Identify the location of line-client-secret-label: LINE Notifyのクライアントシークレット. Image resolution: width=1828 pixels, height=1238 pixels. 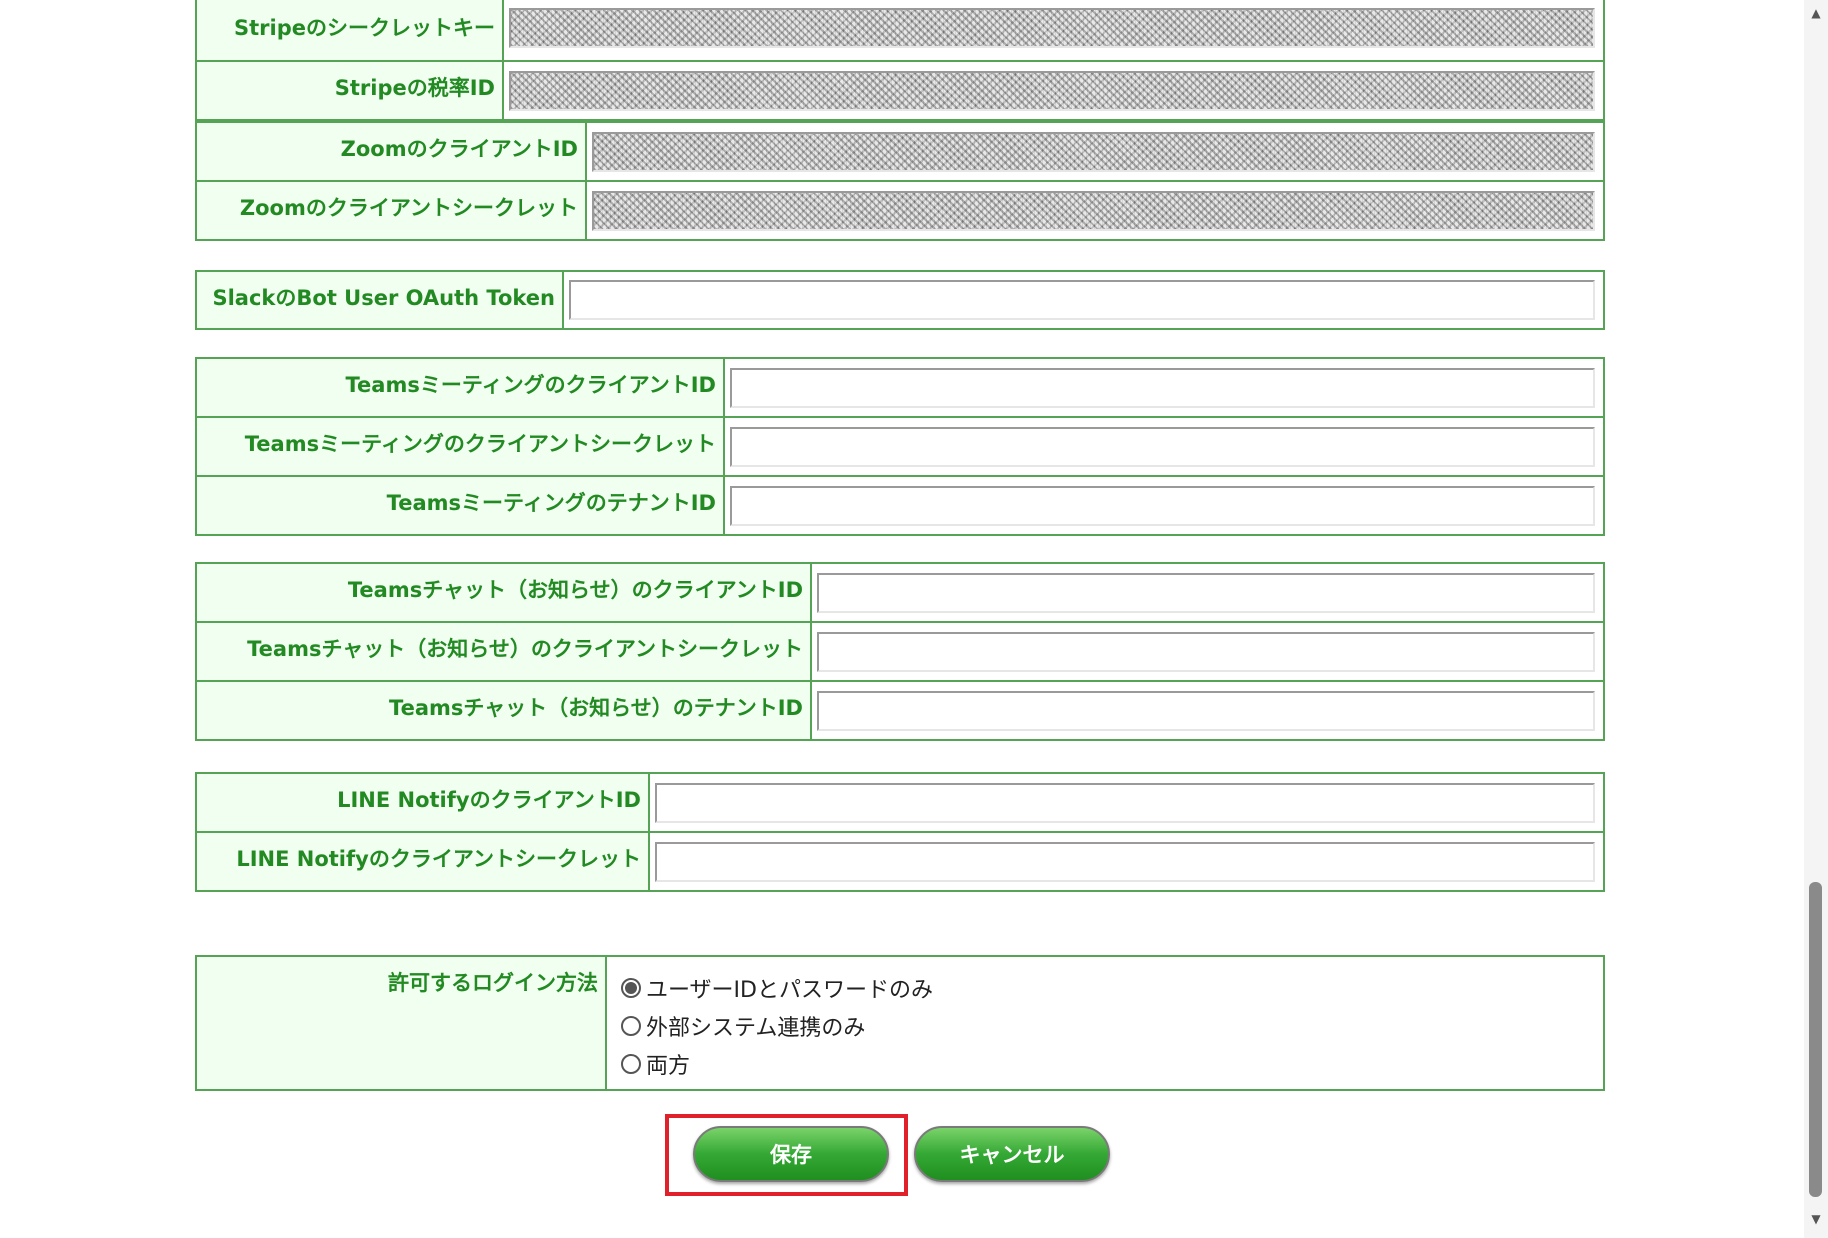
(422, 861).